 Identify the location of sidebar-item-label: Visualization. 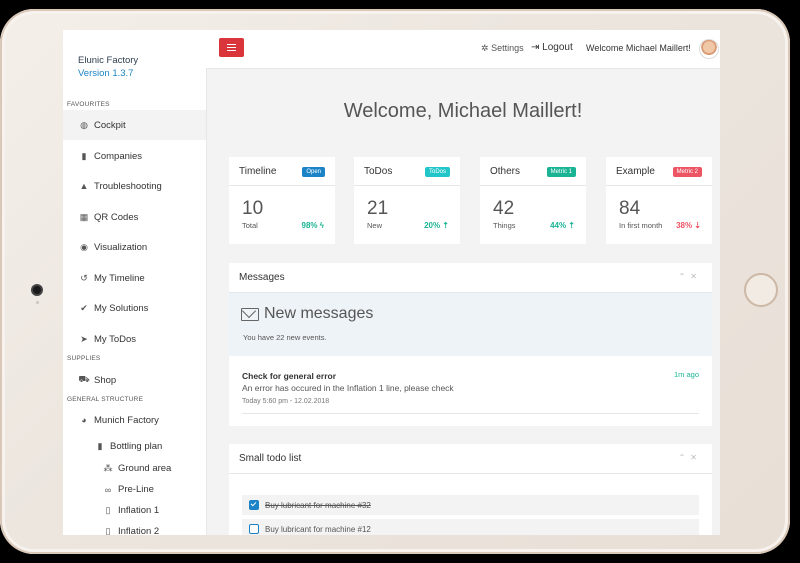
(121, 247).